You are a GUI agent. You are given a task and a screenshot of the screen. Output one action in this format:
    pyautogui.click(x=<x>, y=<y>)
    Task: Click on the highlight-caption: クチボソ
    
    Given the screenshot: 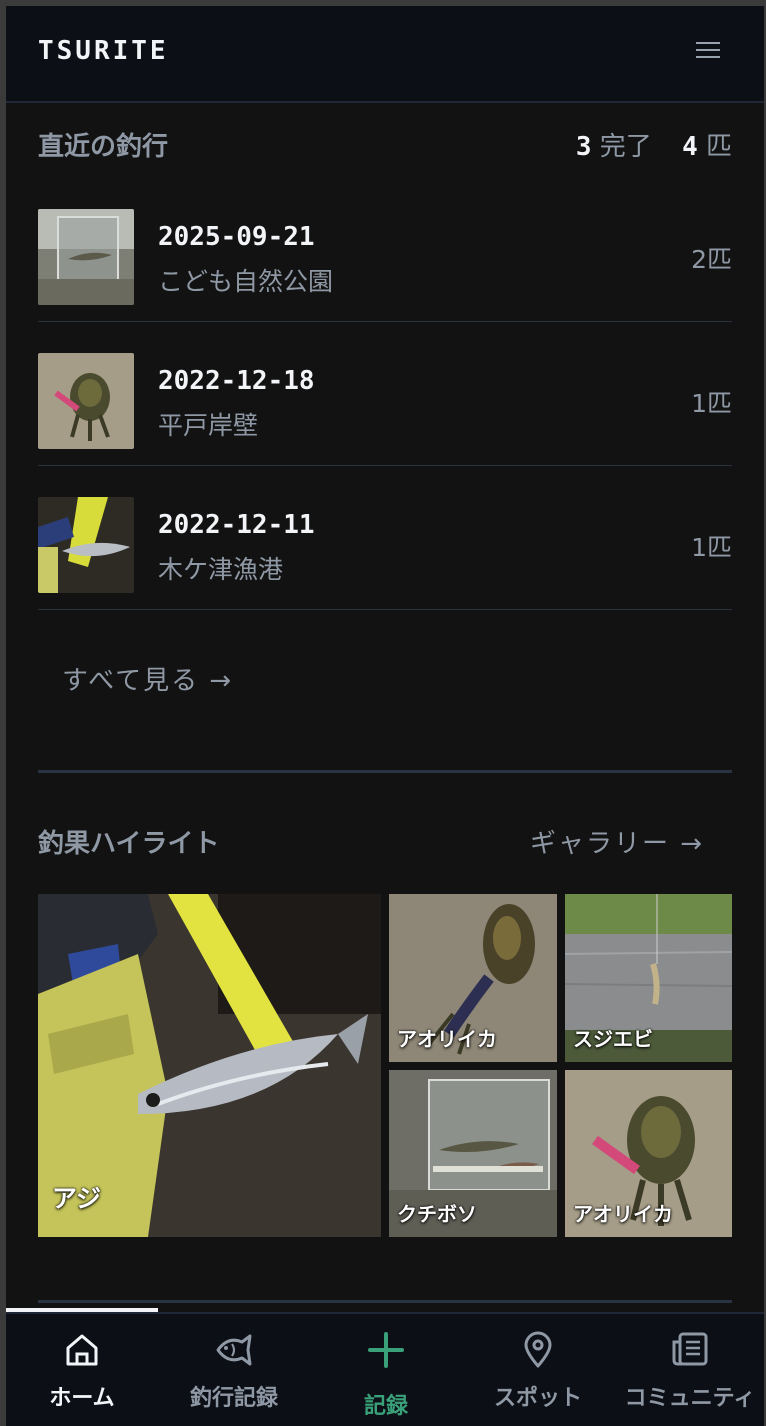 What is the action you would take?
    pyautogui.click(x=437, y=1214)
    